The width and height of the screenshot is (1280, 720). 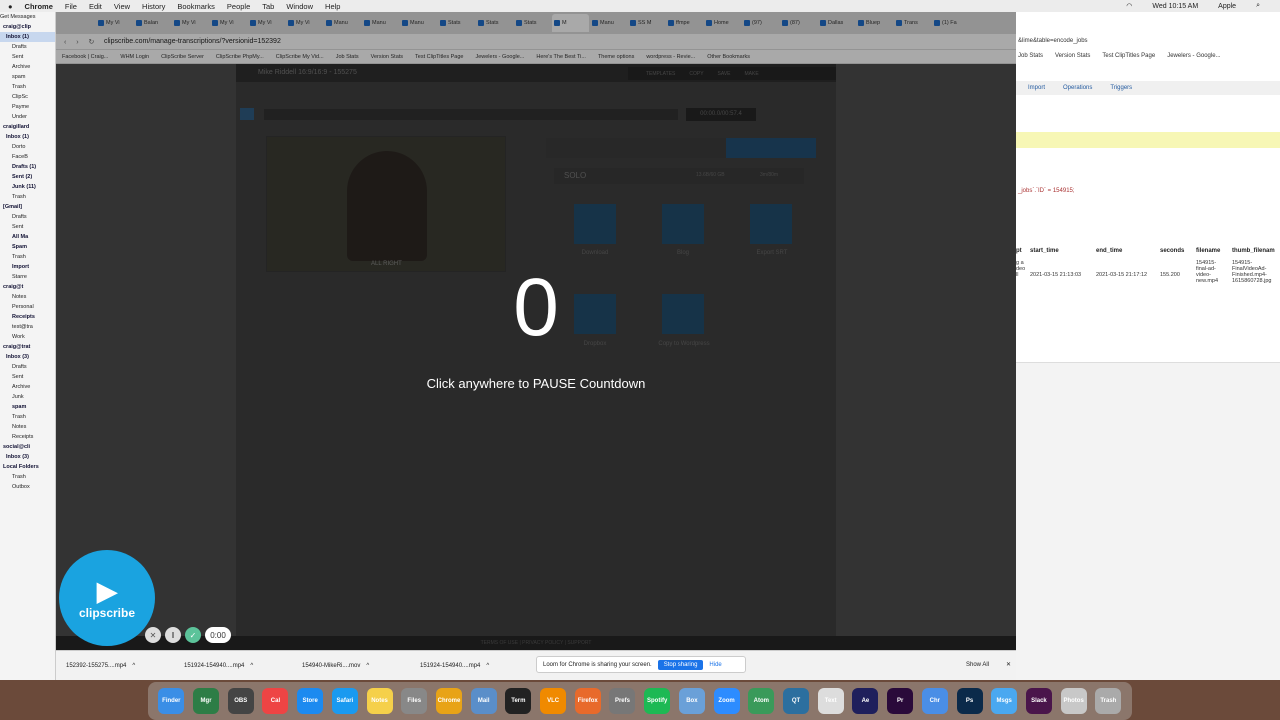 What do you see at coordinates (268, 6) in the screenshot?
I see `menu-tab: Tab` at bounding box center [268, 6].